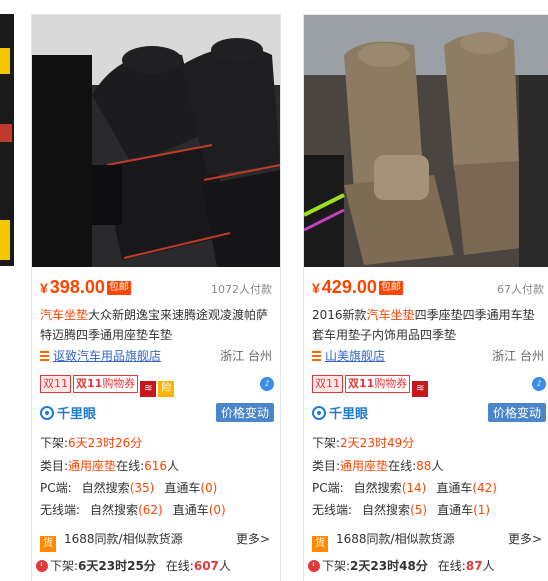 The width and height of the screenshot is (548, 581). What do you see at coordinates (355, 356) in the screenshot?
I see `shop-name-link: 山美旗舰店` at bounding box center [355, 356].